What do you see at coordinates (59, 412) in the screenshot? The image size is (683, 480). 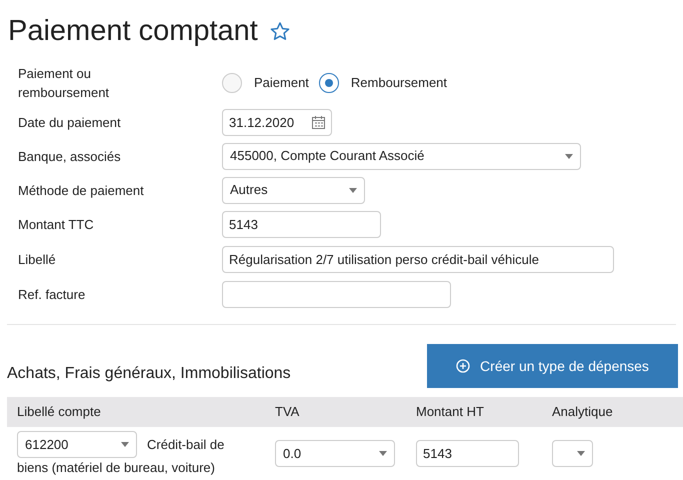 I see `column-header: Libellé compte` at bounding box center [59, 412].